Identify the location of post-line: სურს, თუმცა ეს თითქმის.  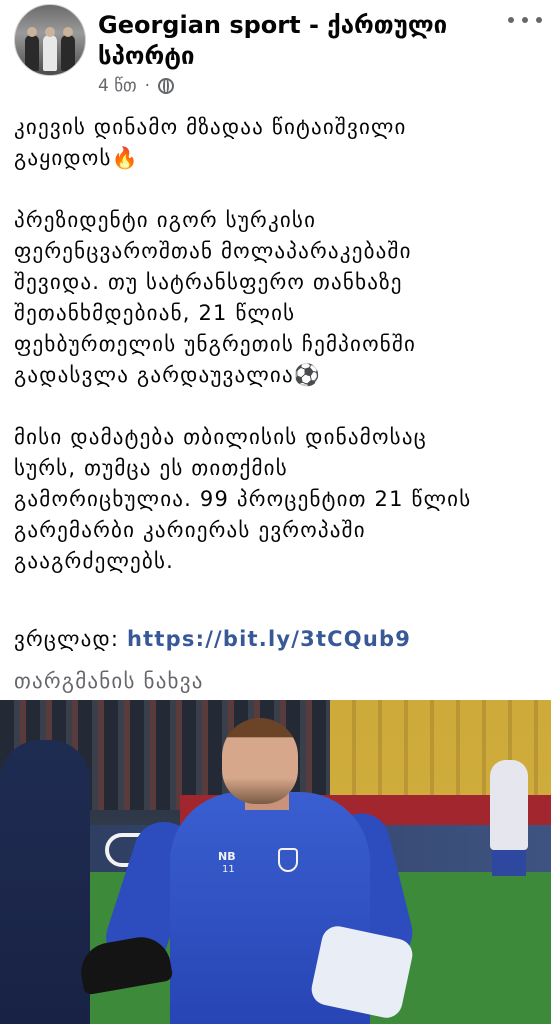
(151, 468).